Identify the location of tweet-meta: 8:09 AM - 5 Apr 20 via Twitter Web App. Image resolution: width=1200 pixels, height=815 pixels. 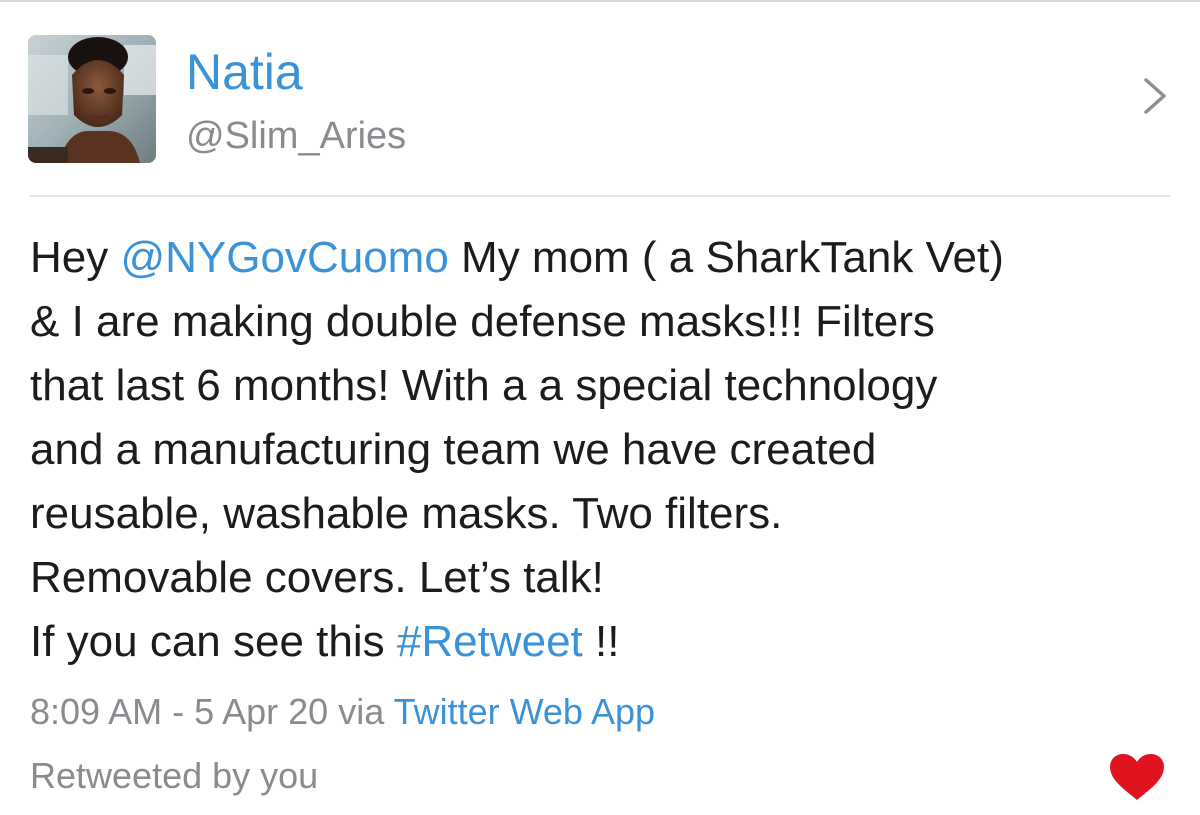
(342, 712).